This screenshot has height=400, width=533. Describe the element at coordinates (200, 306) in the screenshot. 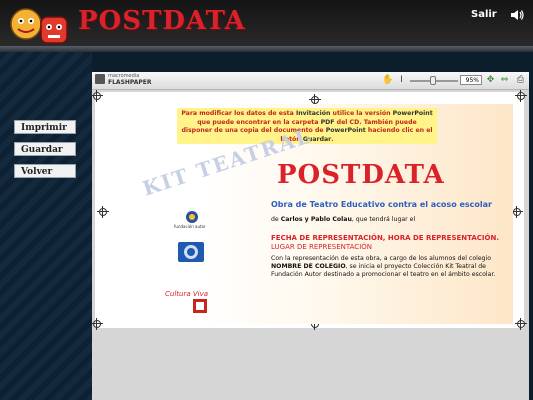

I see `ministry-logo-icon` at that location.